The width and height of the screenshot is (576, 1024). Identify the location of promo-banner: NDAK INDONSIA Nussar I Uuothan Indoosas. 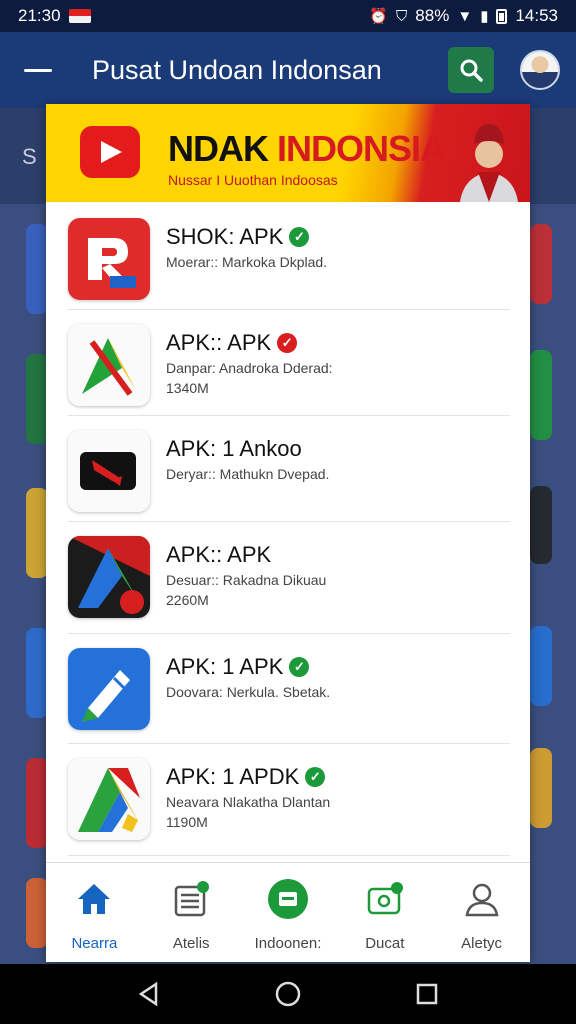
(288, 153).